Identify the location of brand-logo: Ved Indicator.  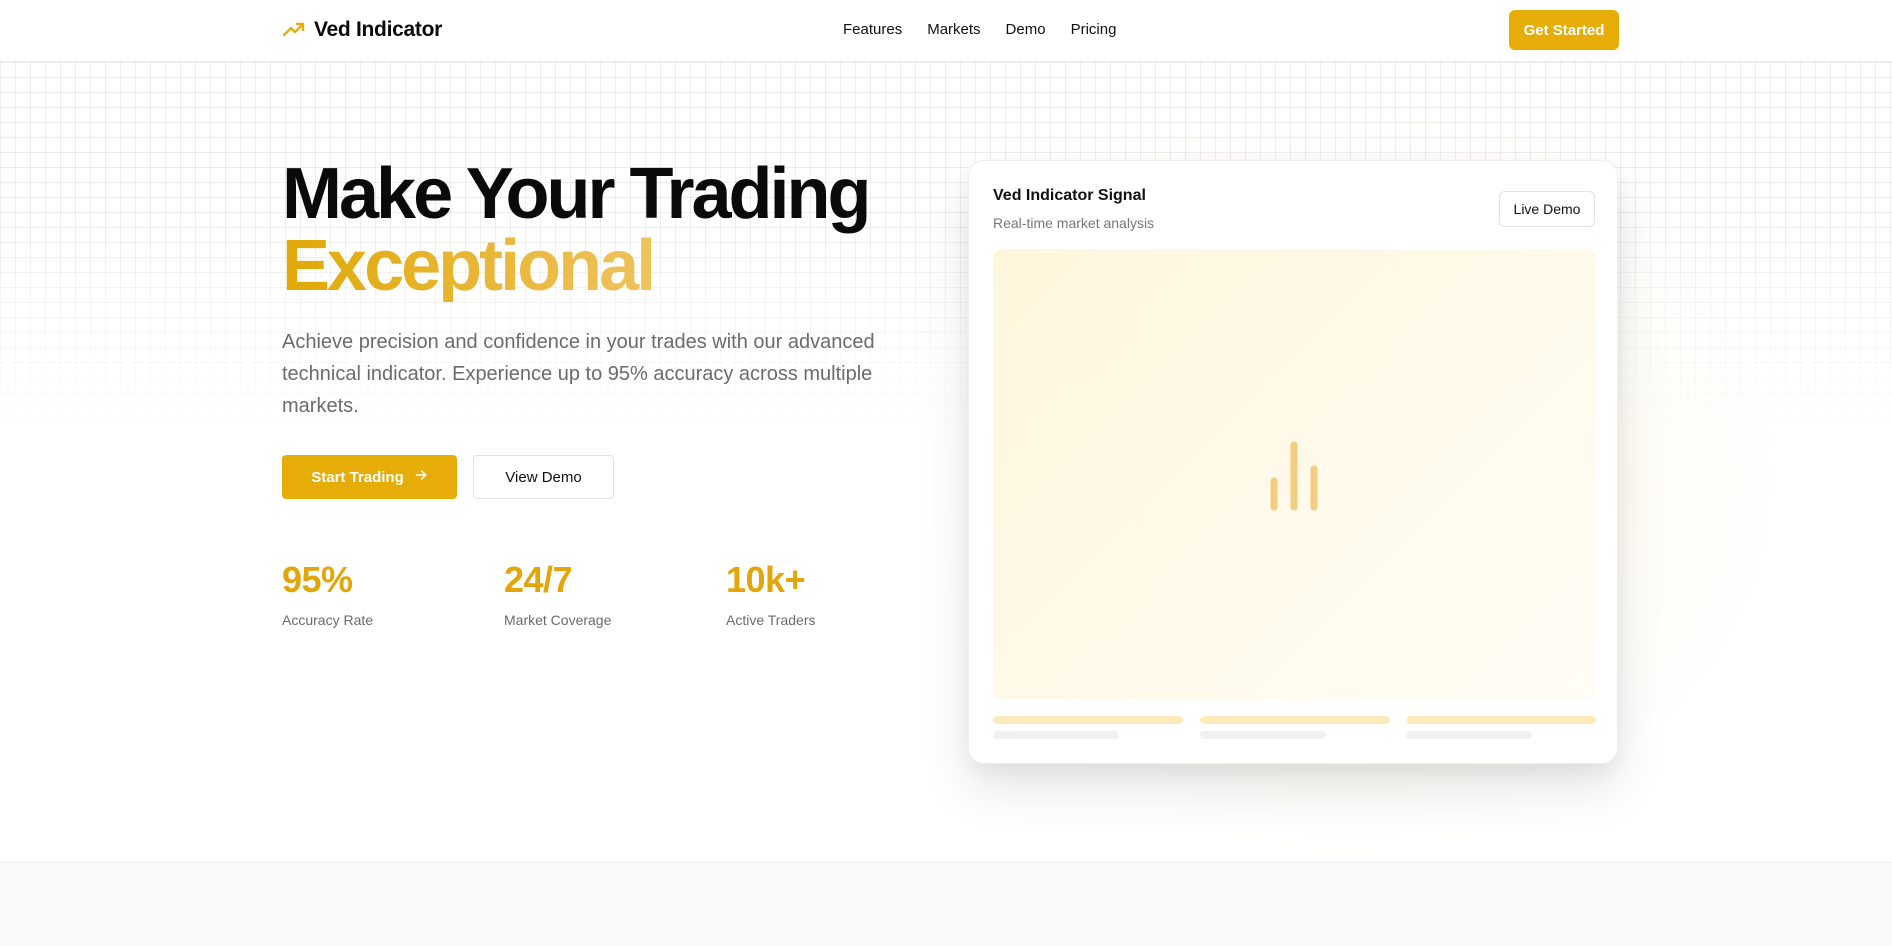
(362, 30).